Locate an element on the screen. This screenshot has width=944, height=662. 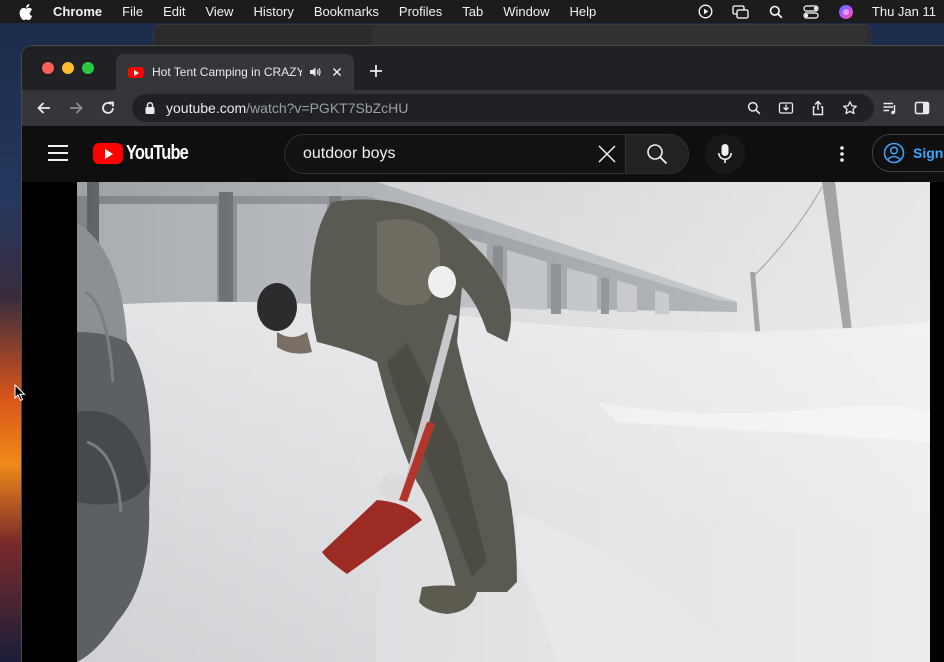
menu-window: Window is located at coordinates (526, 11).